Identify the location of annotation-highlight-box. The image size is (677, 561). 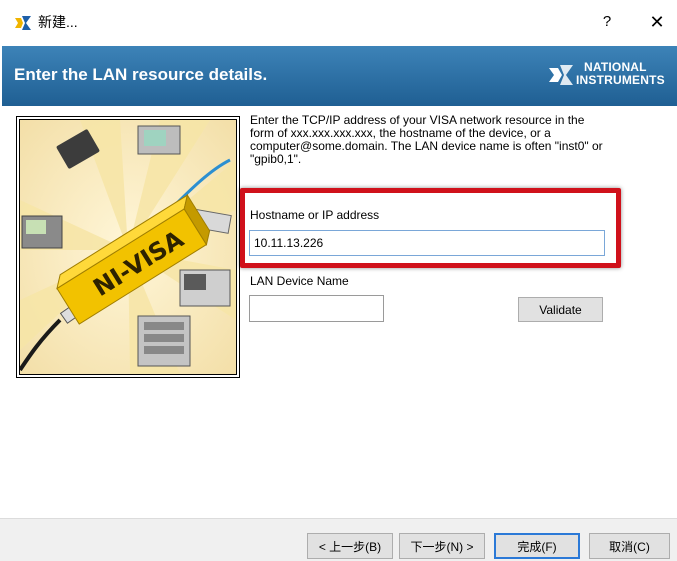
(430, 228).